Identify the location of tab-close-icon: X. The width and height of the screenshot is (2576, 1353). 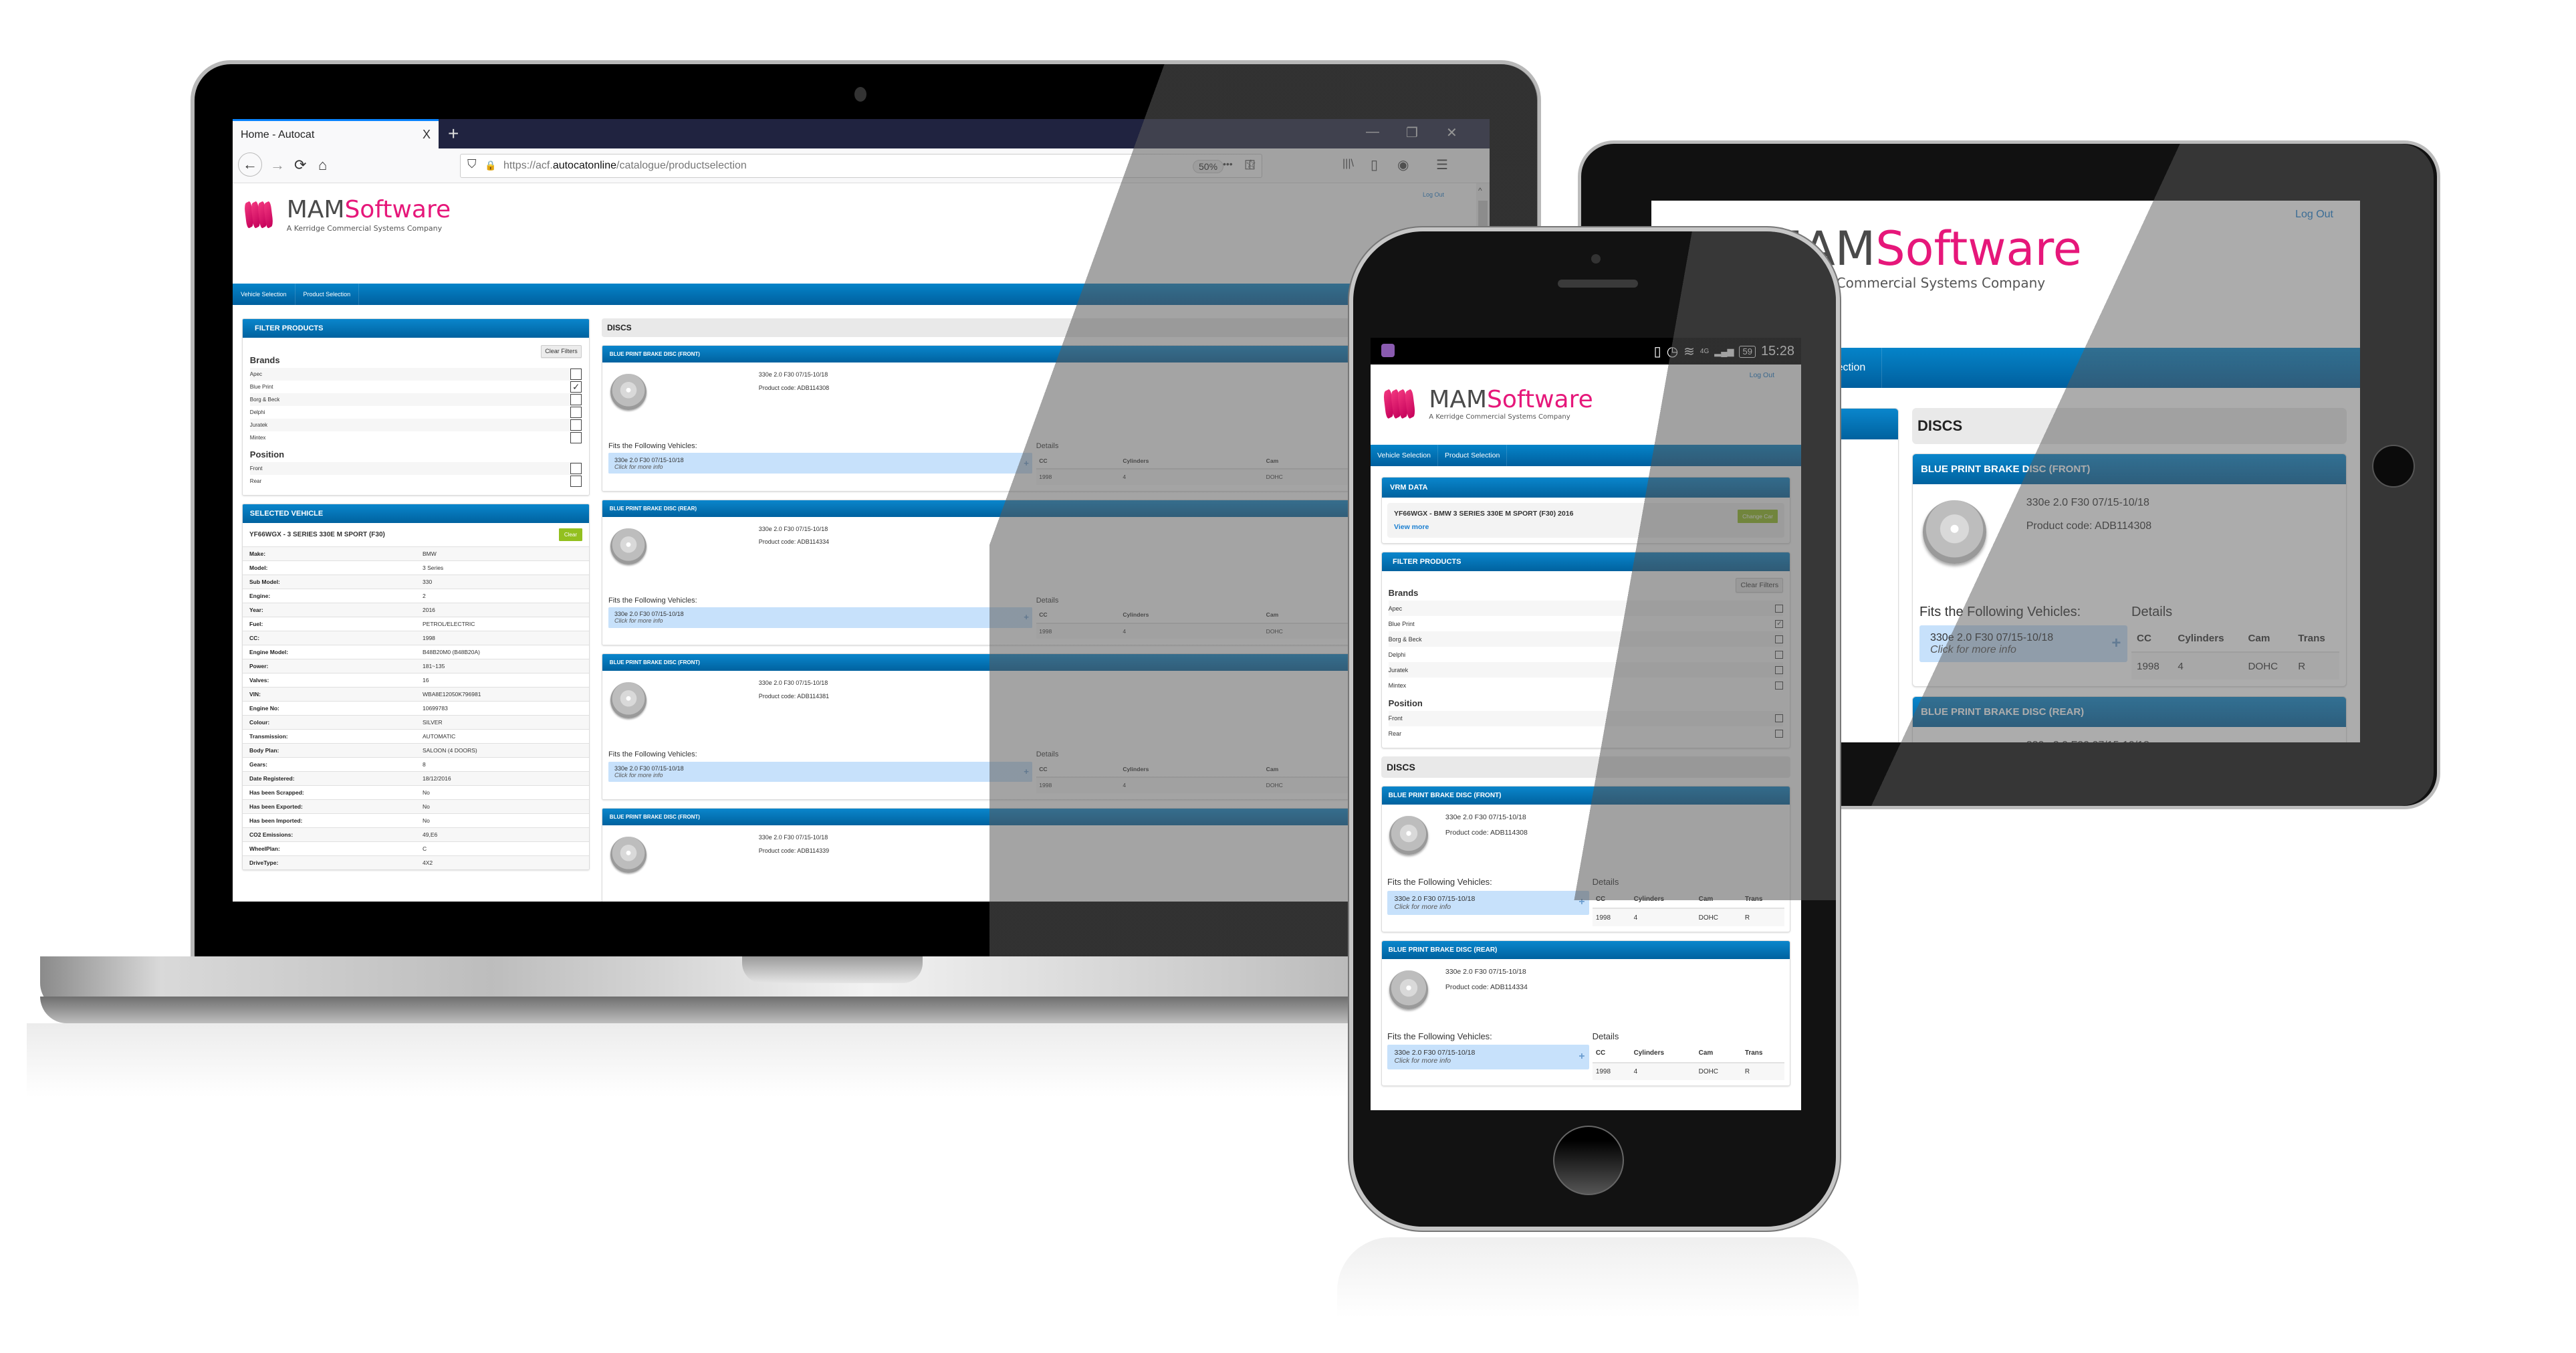
(427, 135).